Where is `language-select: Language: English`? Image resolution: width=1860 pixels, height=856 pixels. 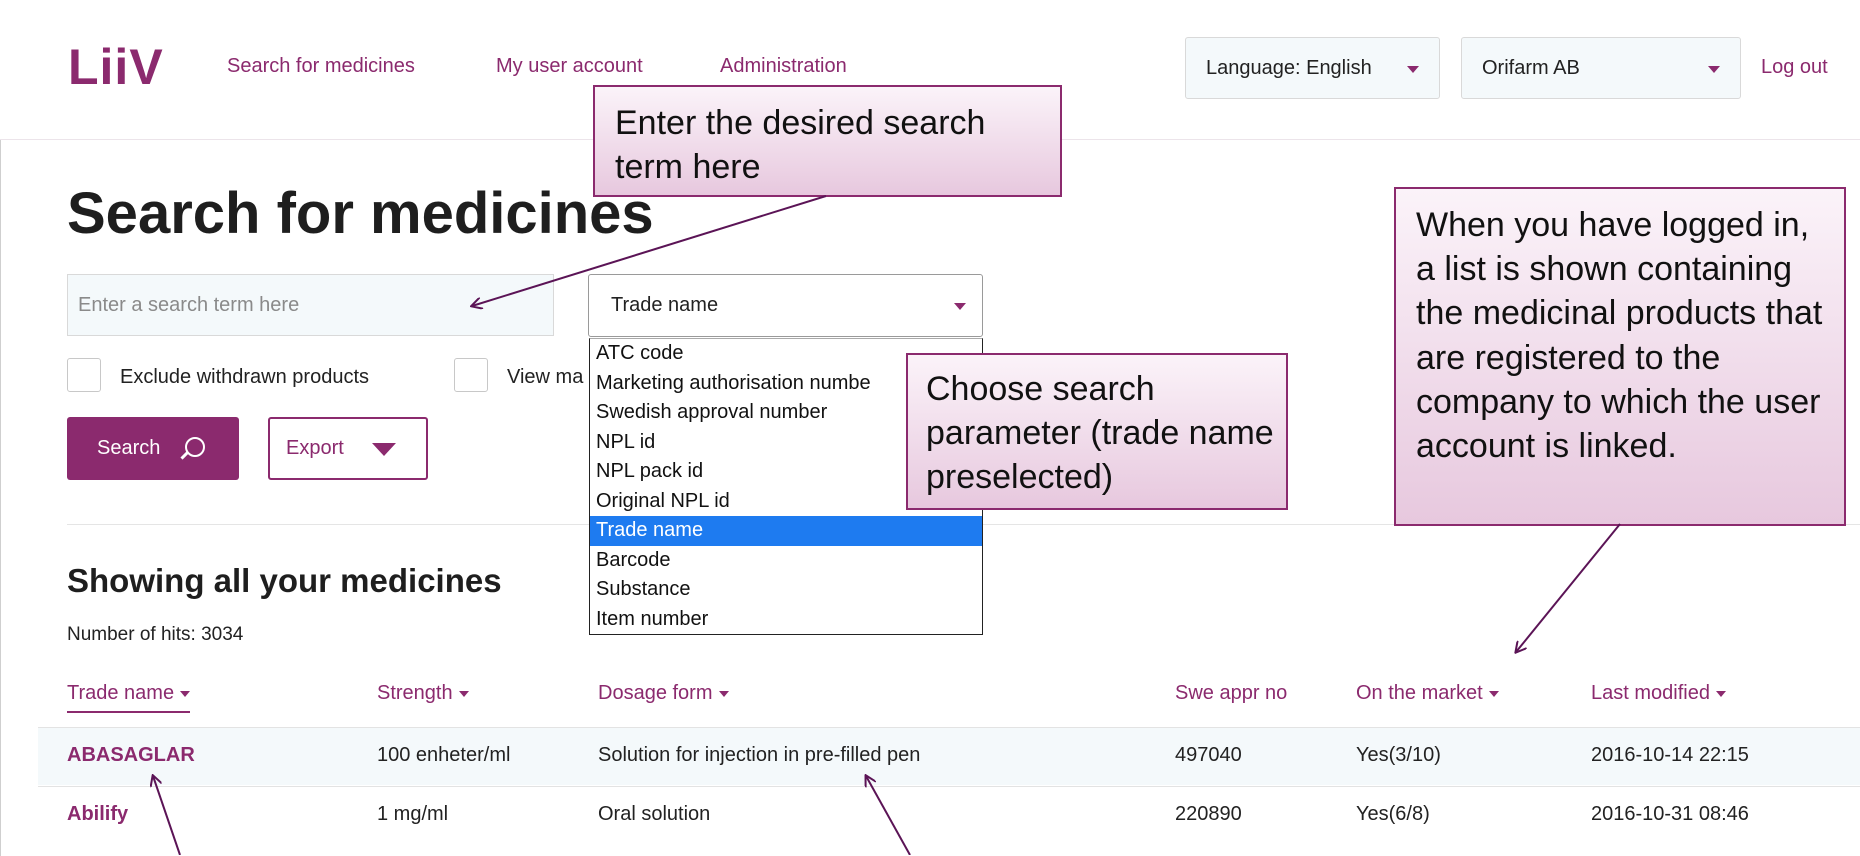 language-select: Language: English is located at coordinates (1312, 68).